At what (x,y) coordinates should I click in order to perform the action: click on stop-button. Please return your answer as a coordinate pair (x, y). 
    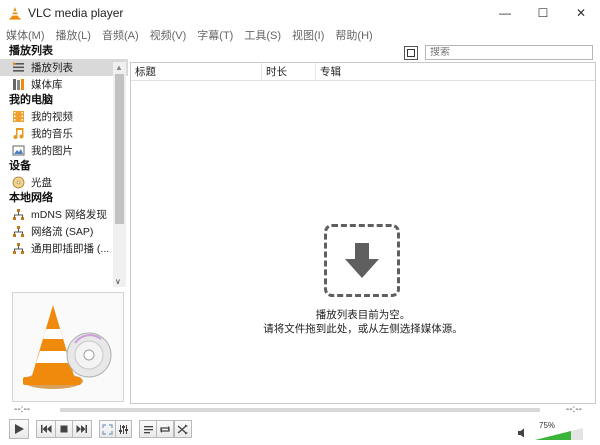
    Looking at the image, I should click on (64, 429).